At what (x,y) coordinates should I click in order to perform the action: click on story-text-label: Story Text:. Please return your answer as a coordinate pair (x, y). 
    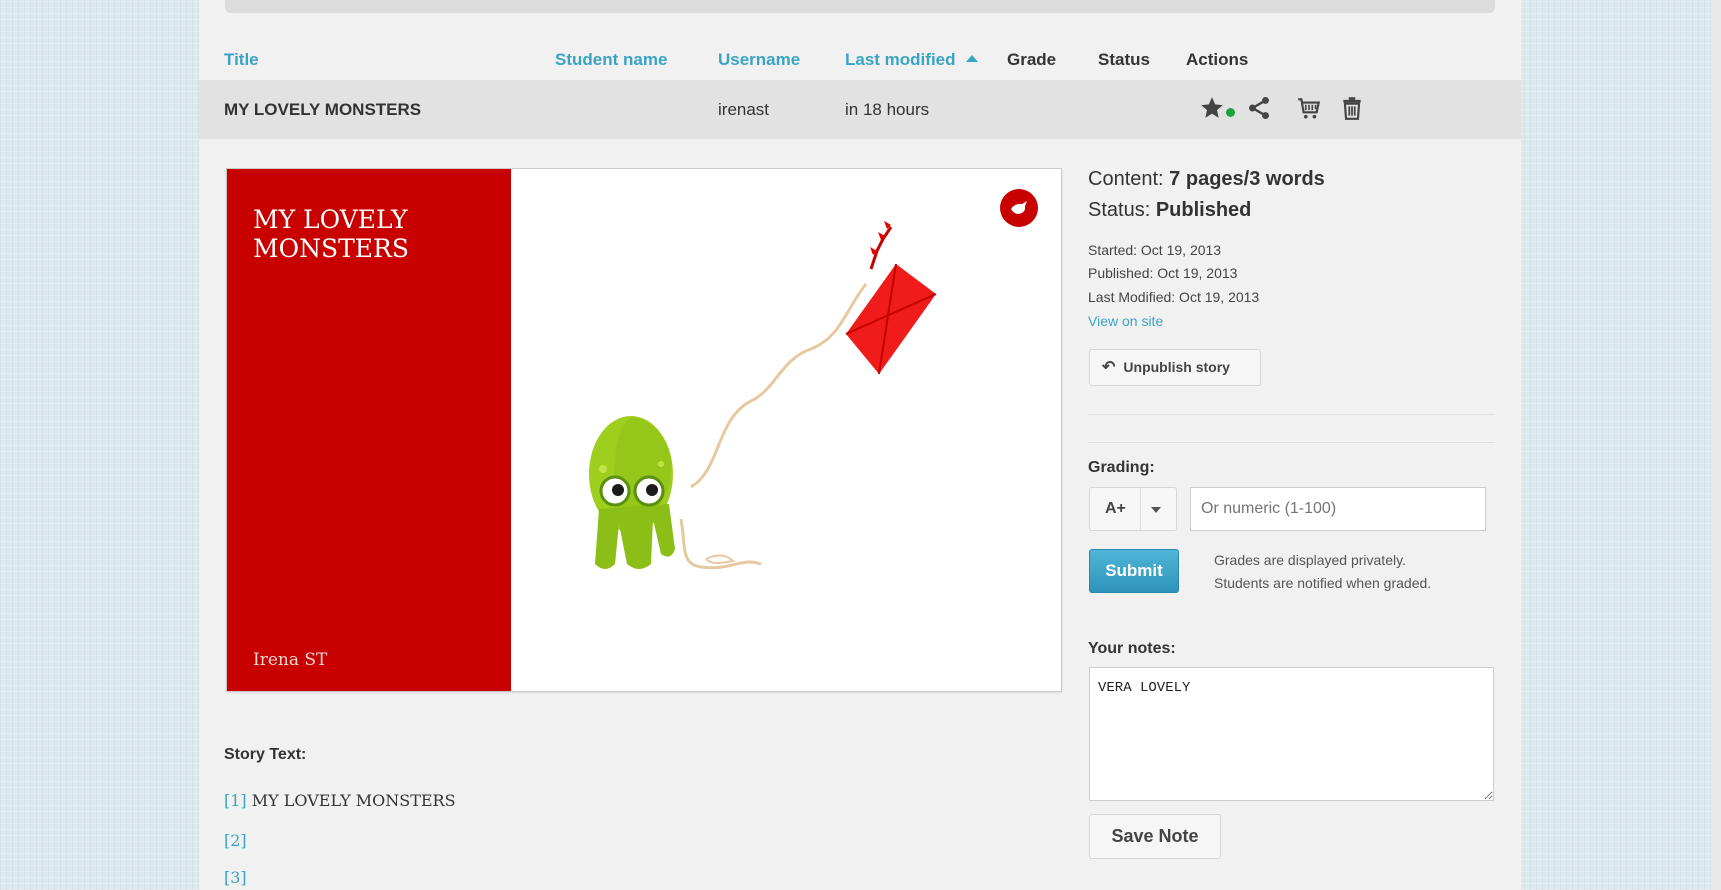
    Looking at the image, I should click on (265, 754).